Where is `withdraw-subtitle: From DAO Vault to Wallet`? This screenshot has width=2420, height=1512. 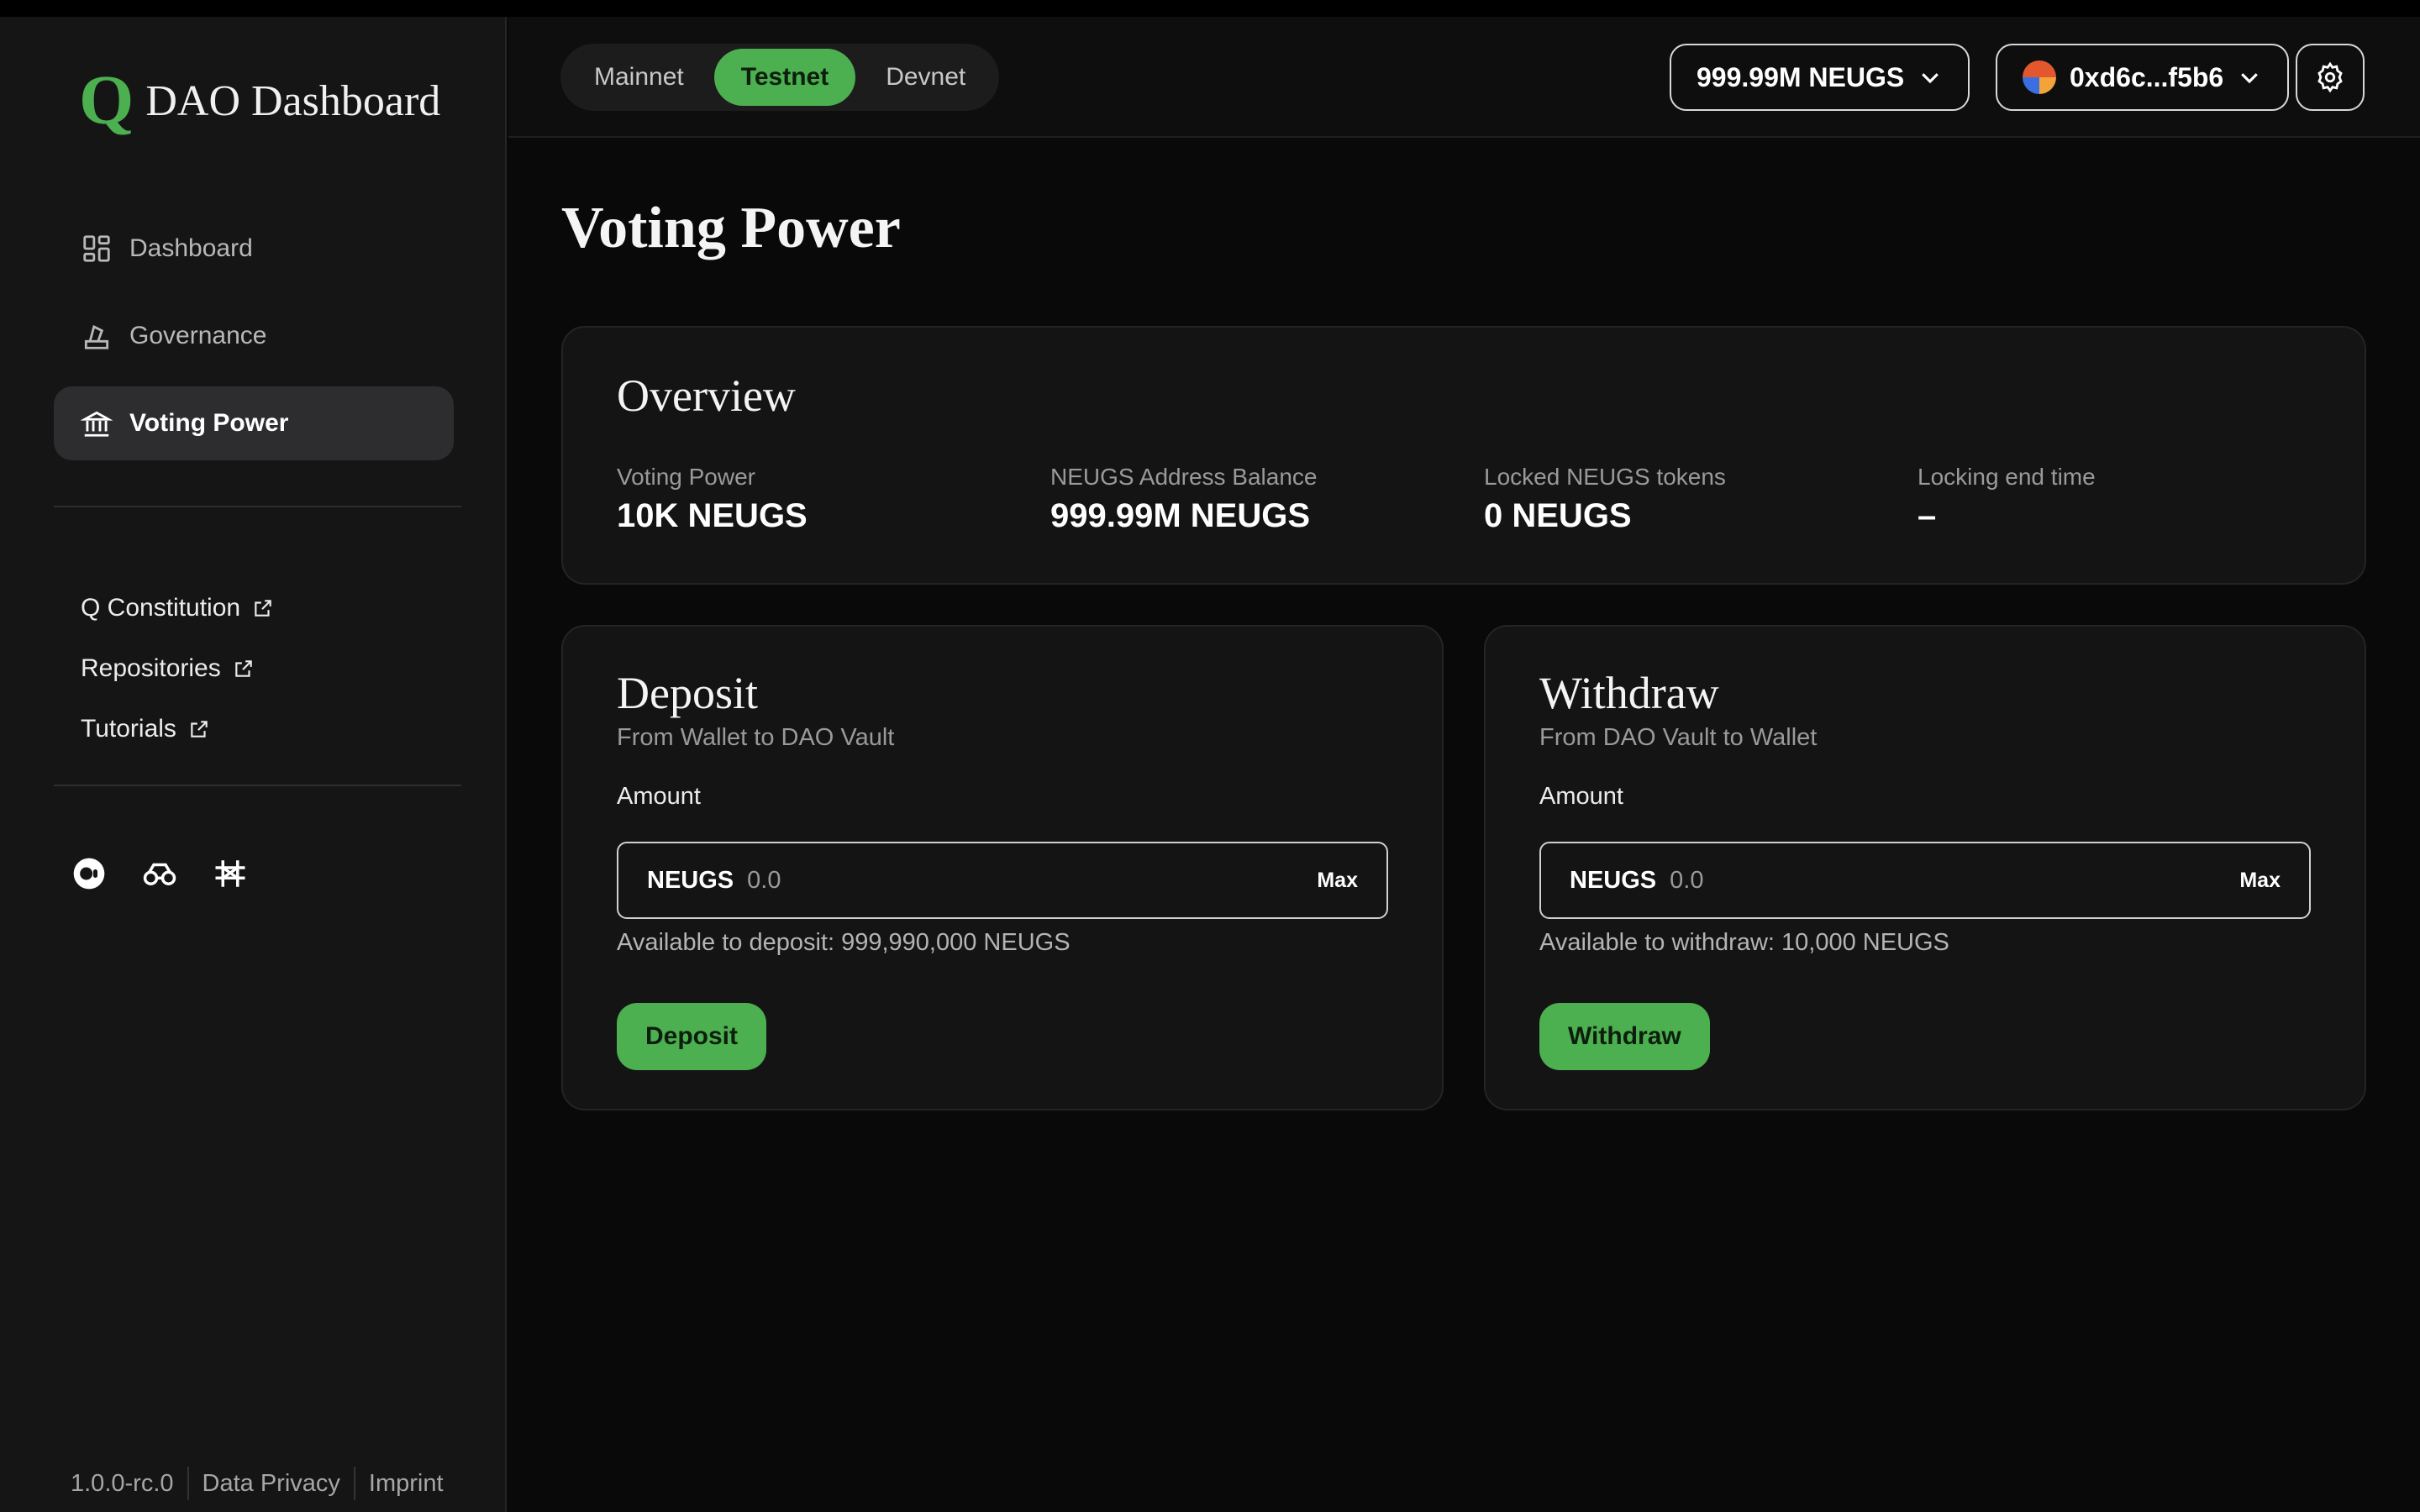 withdraw-subtitle: From DAO Vault to Wallet is located at coordinates (1679, 737).